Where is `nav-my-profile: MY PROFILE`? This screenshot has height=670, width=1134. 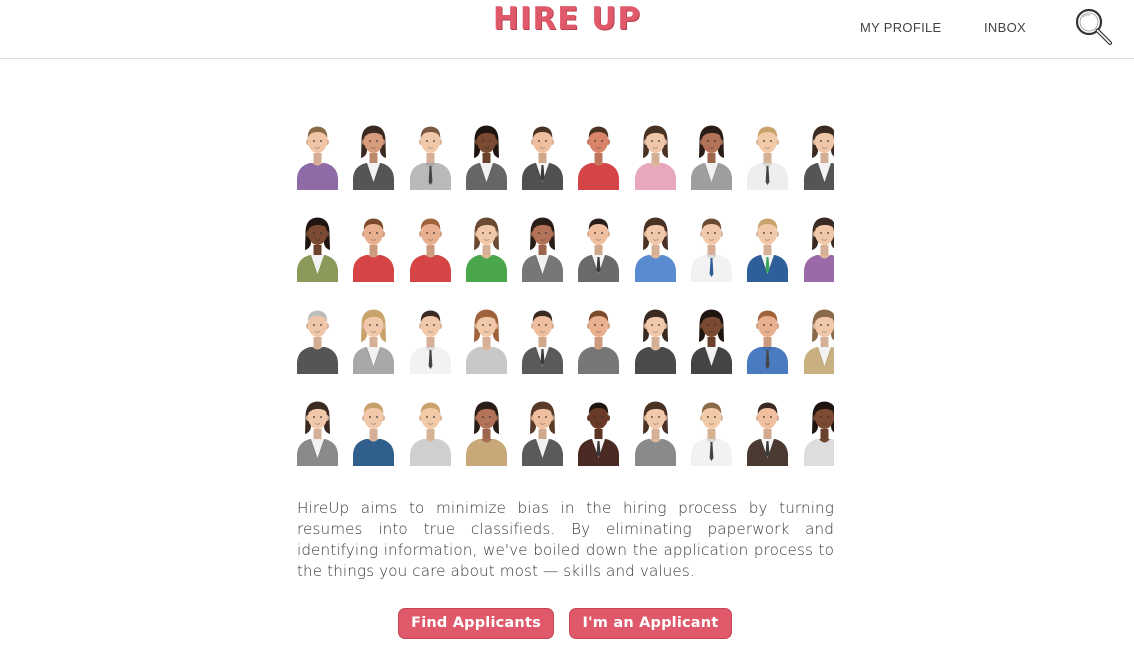
nav-my-profile: MY PROFILE is located at coordinates (901, 27).